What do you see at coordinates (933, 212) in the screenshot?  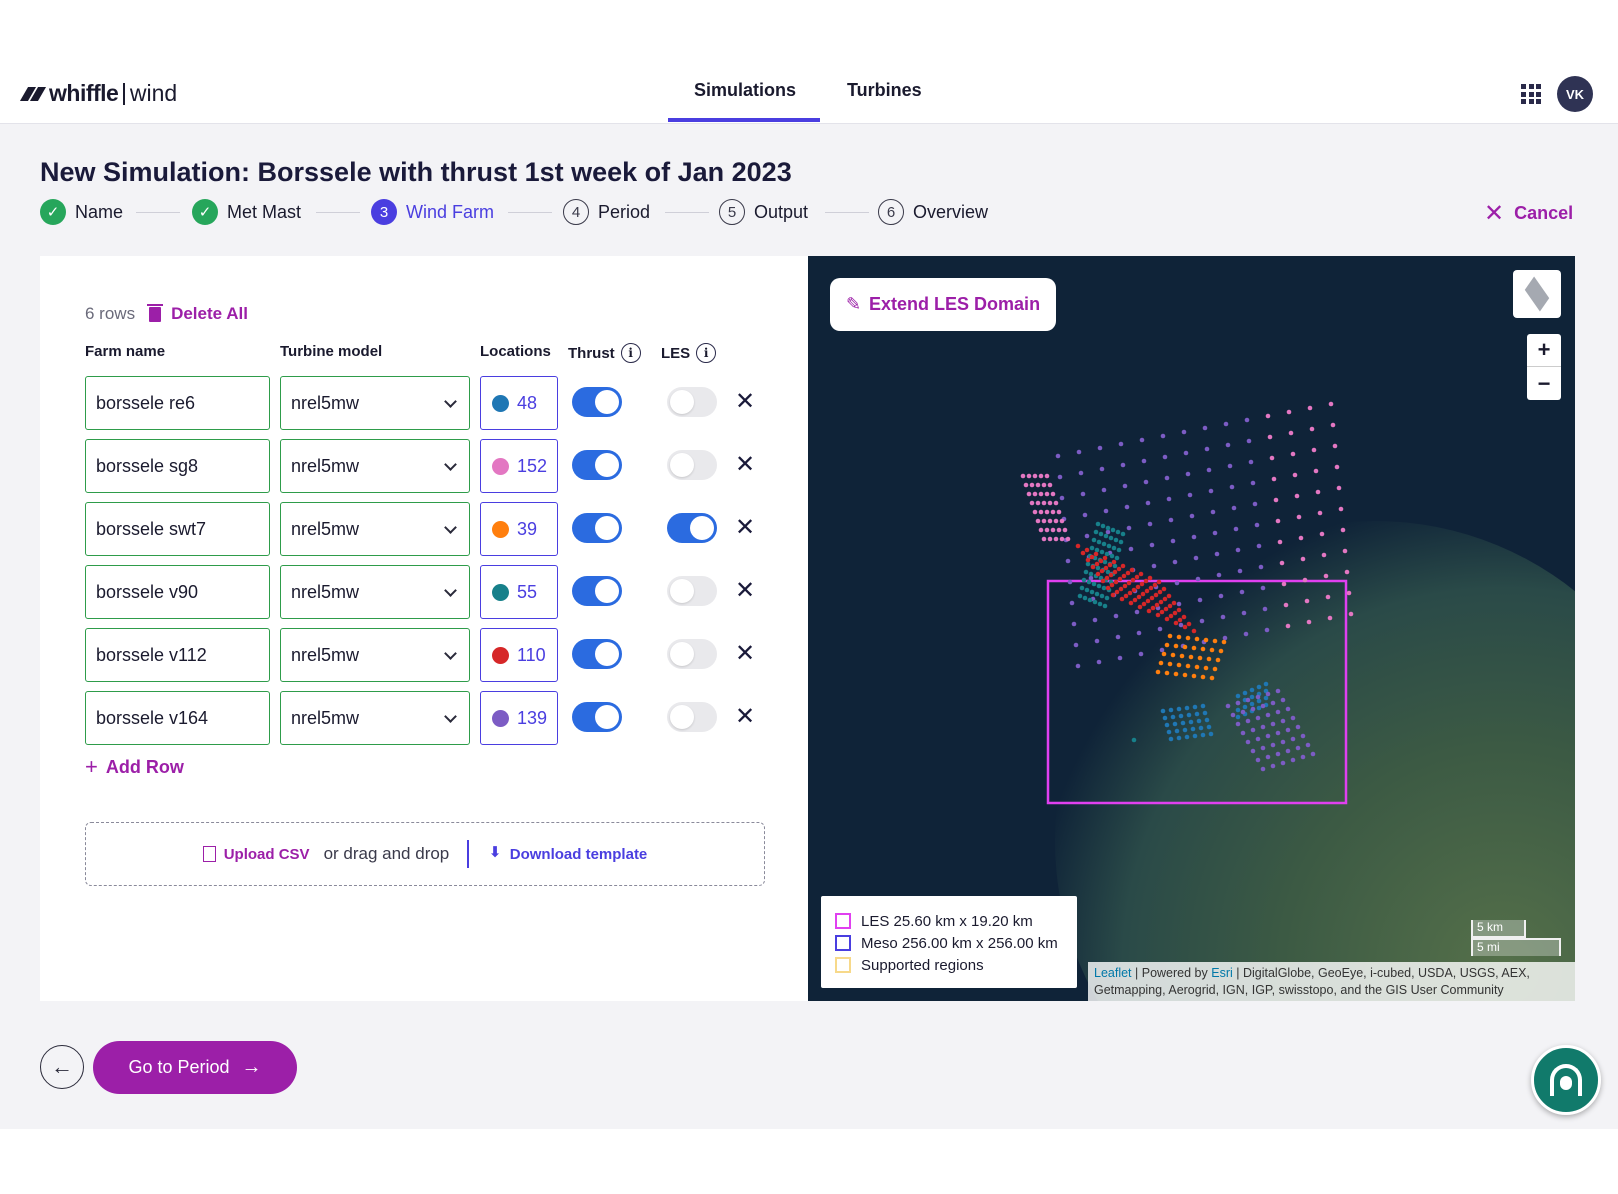 I see `step-overview: 6 Overview` at bounding box center [933, 212].